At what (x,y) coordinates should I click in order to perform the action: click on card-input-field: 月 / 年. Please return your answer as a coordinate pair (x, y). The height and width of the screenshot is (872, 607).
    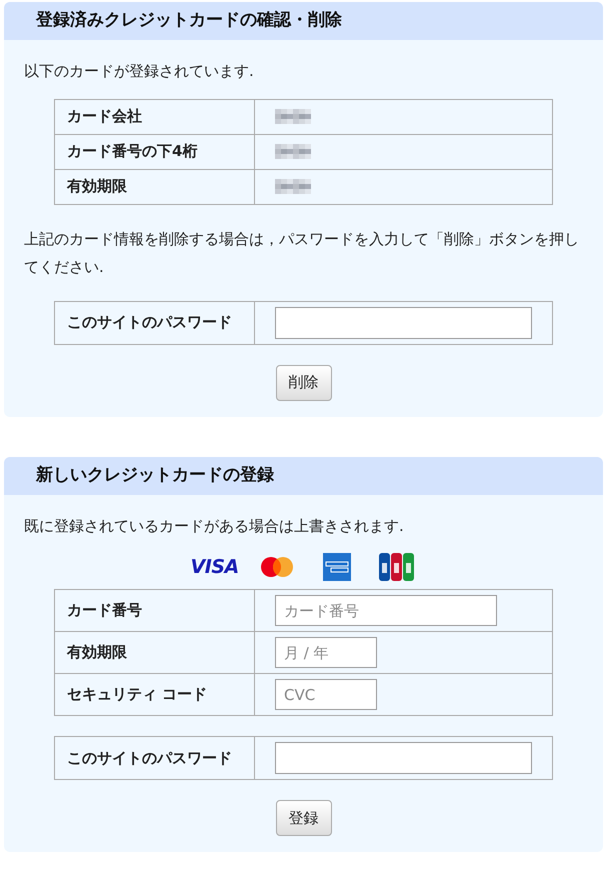
    Looking at the image, I should click on (326, 652).